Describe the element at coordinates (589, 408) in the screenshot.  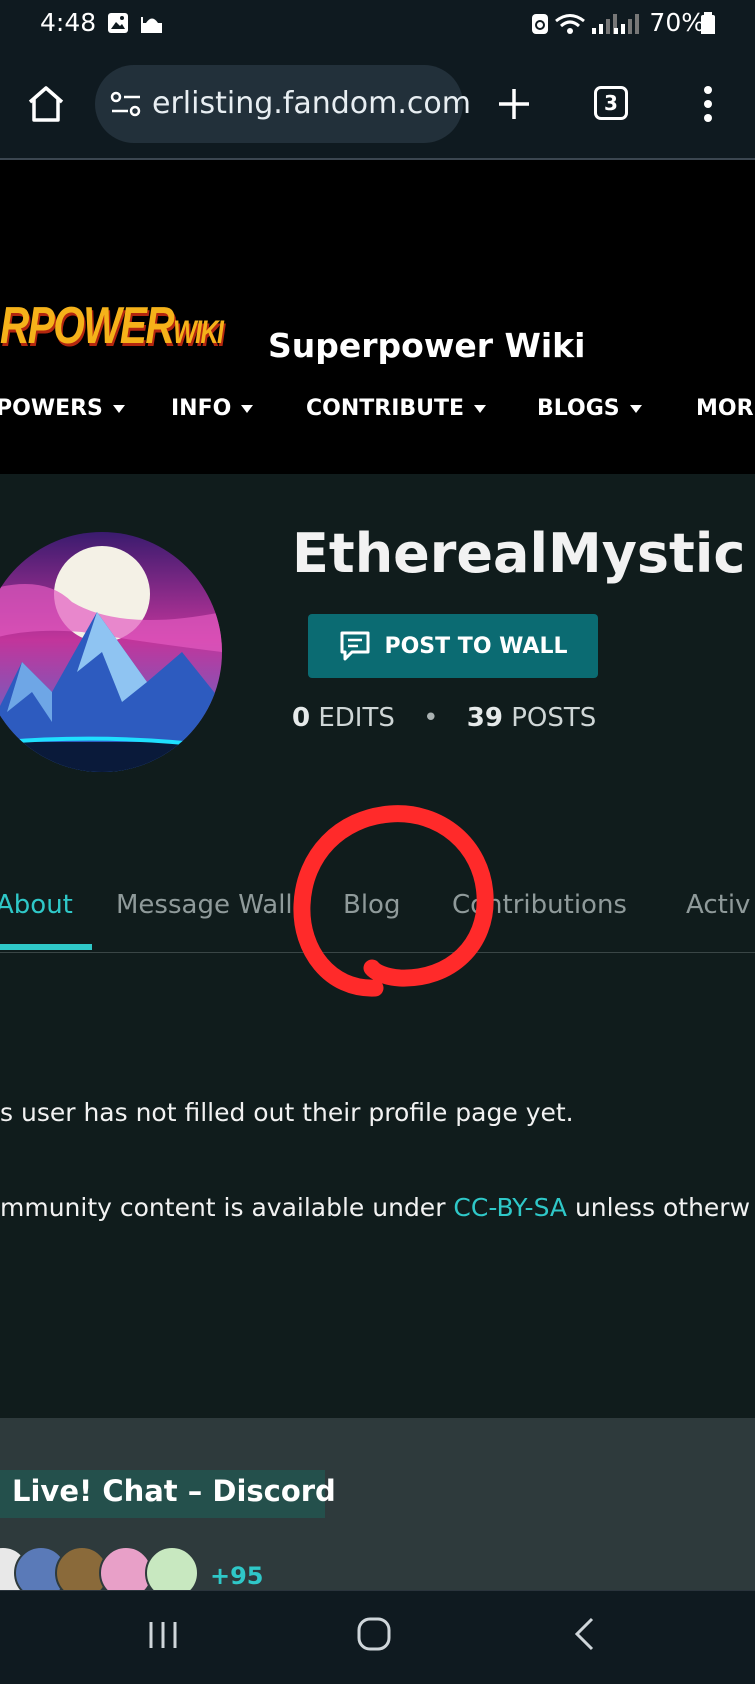
I see `nav-blogs: BLOGS` at that location.